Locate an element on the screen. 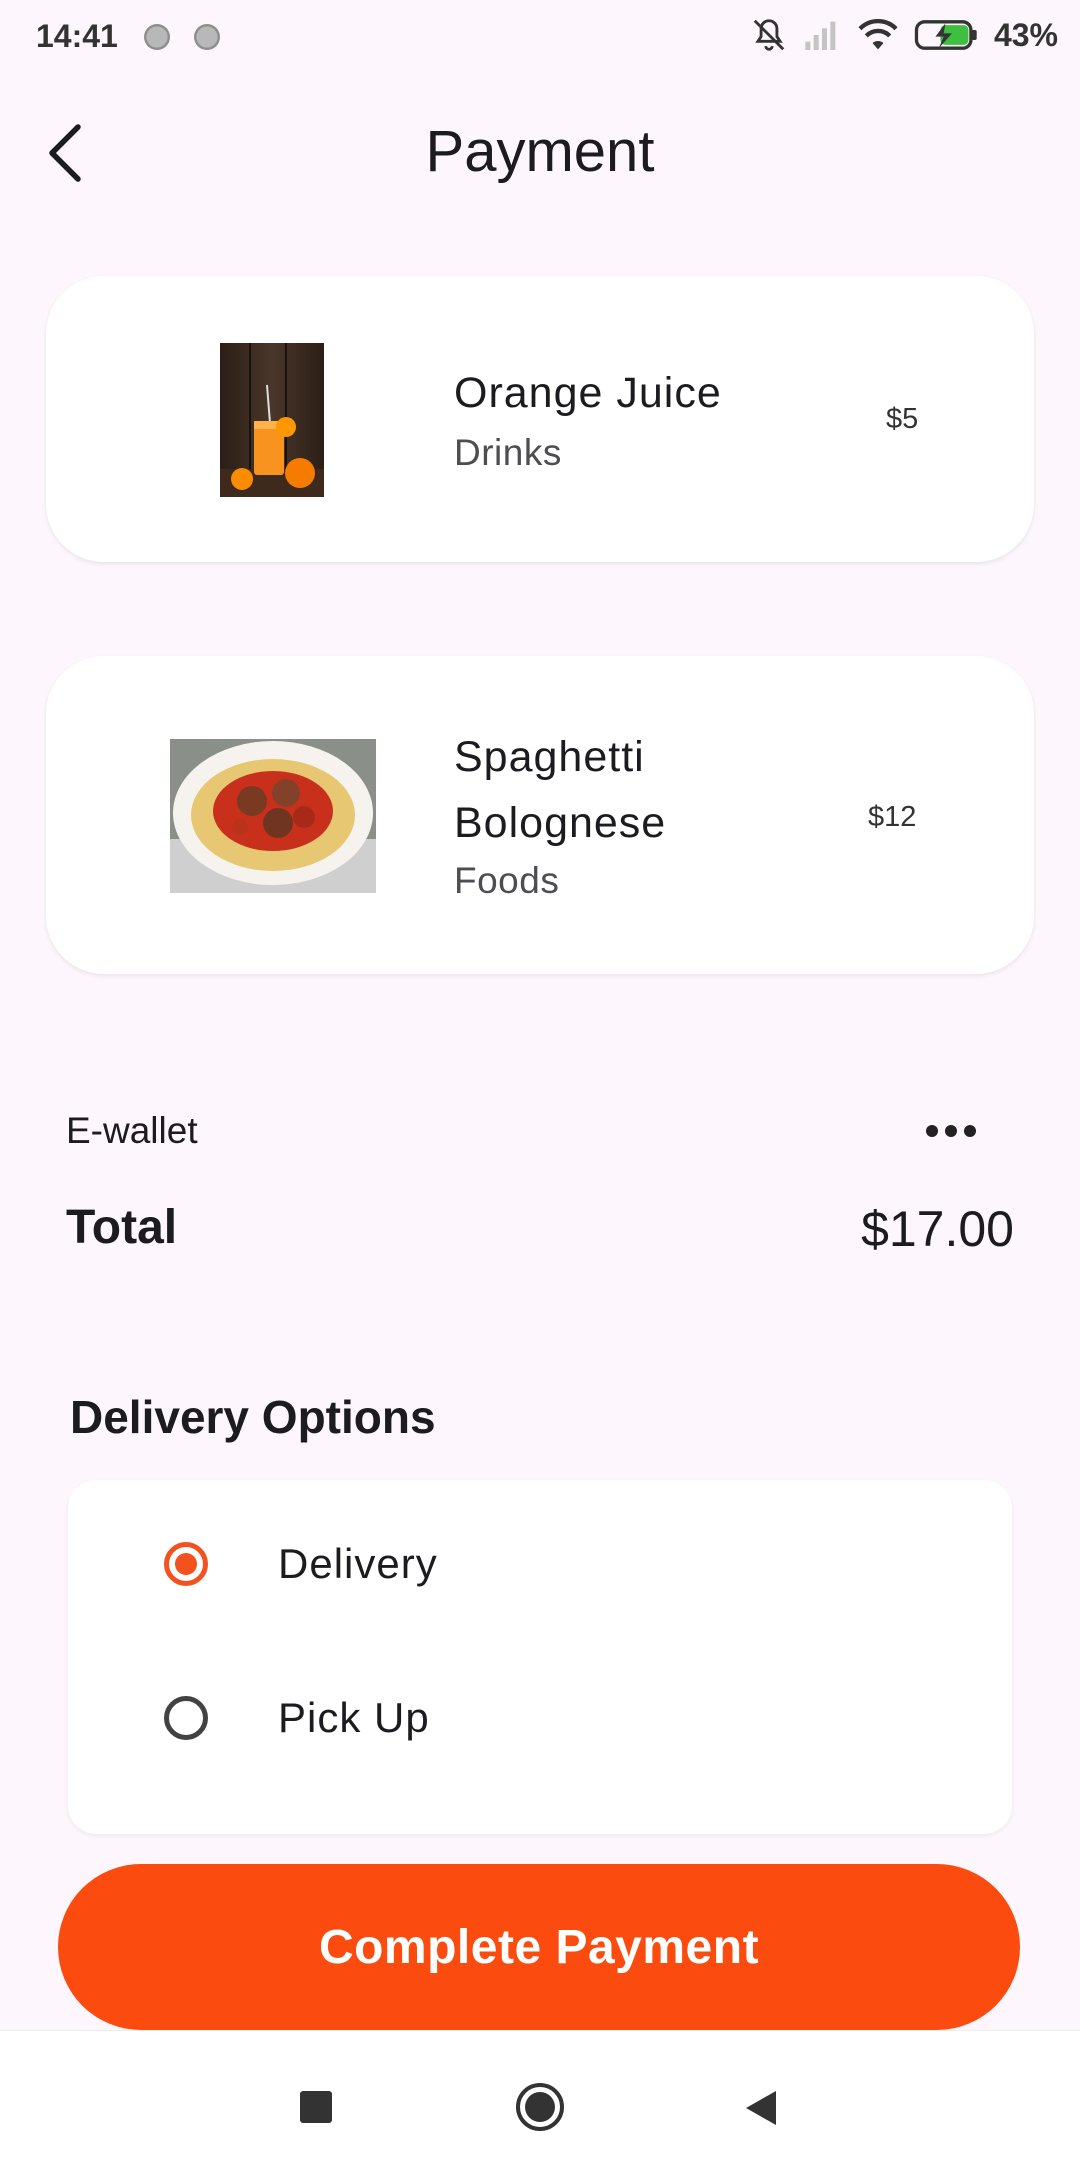 The width and height of the screenshot is (1080, 2161). delivery-option: Delivery is located at coordinates (301, 1564).